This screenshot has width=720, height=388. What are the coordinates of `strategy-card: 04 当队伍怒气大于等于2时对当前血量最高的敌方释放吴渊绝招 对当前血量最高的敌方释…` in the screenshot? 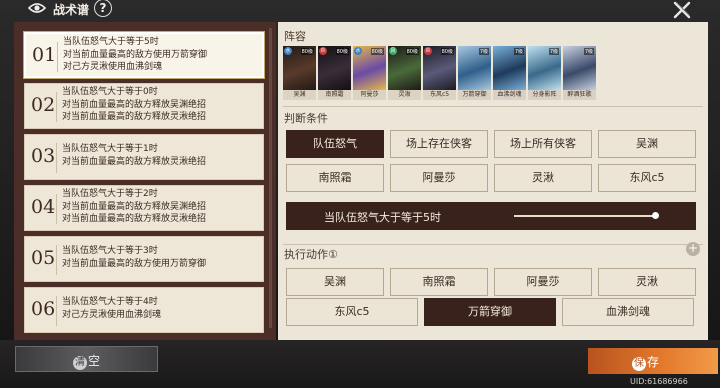 It's located at (144, 208).